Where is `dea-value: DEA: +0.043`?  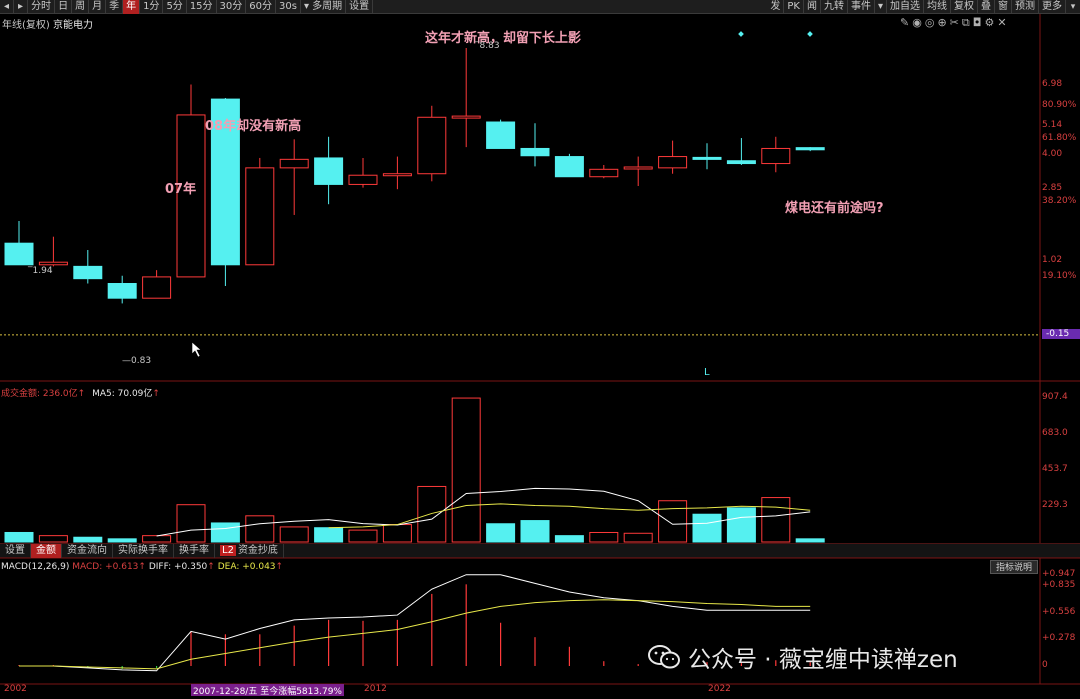
dea-value: DEA: +0.043 is located at coordinates (246, 567).